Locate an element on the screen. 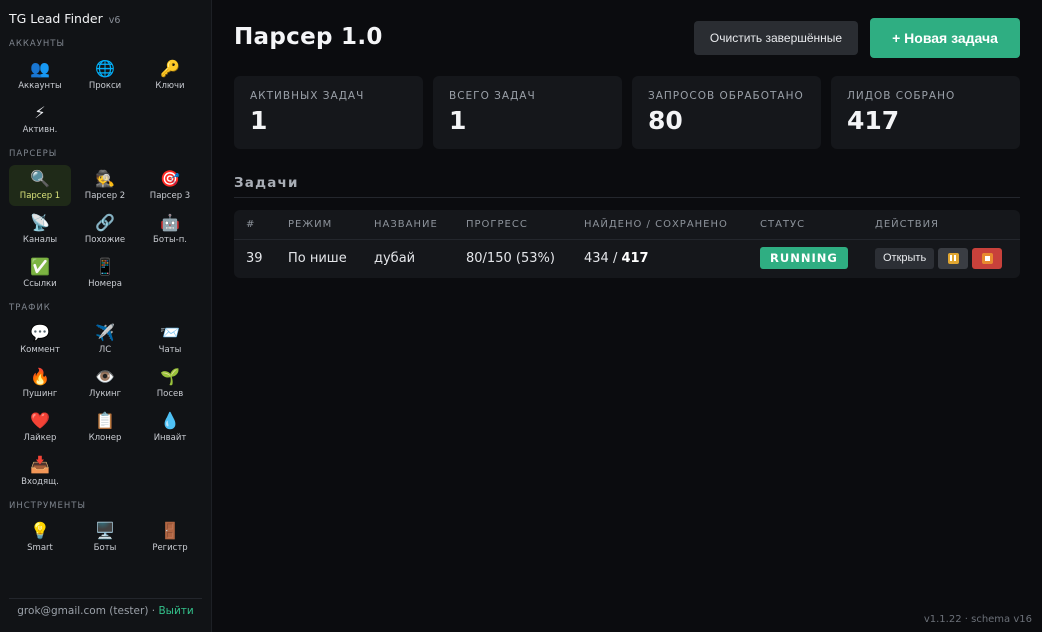  status-badge: RUNNING is located at coordinates (804, 258).